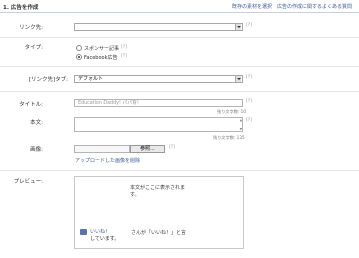  Describe the element at coordinates (232, 111) in the screenshot. I see `title-char-count: 残り文字数: 10` at that location.